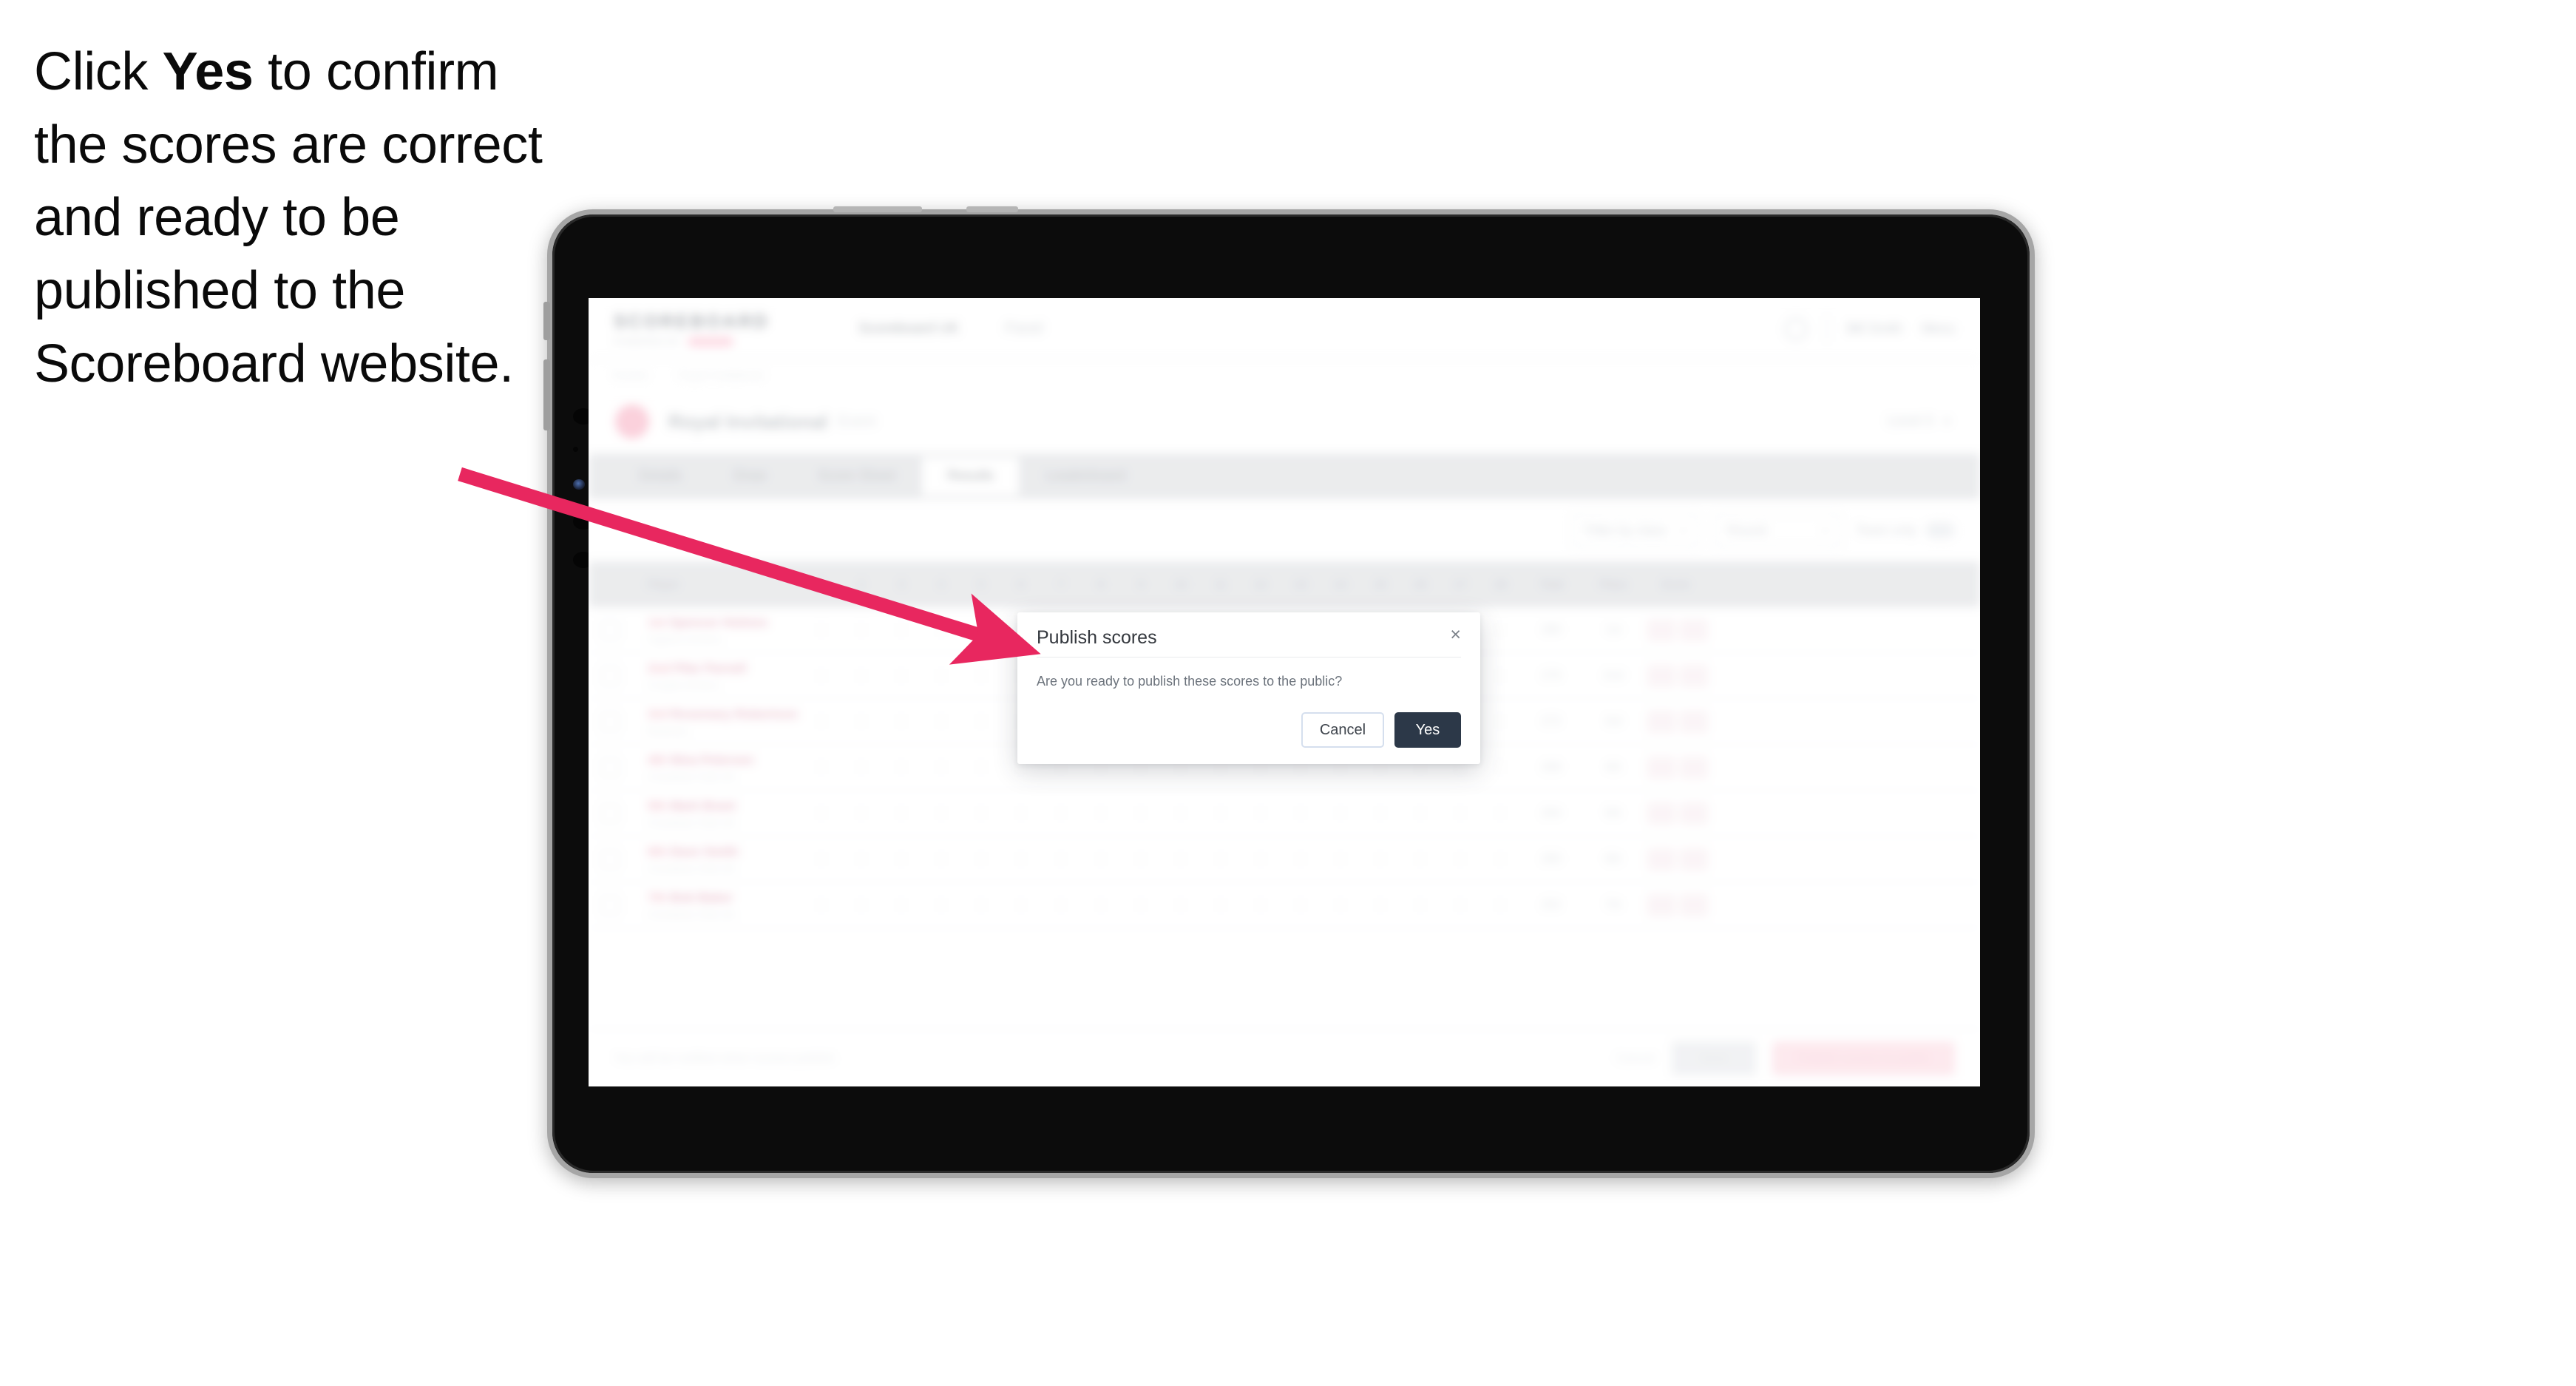  Describe the element at coordinates (992, 209) in the screenshot. I see `device-top-mic` at that location.